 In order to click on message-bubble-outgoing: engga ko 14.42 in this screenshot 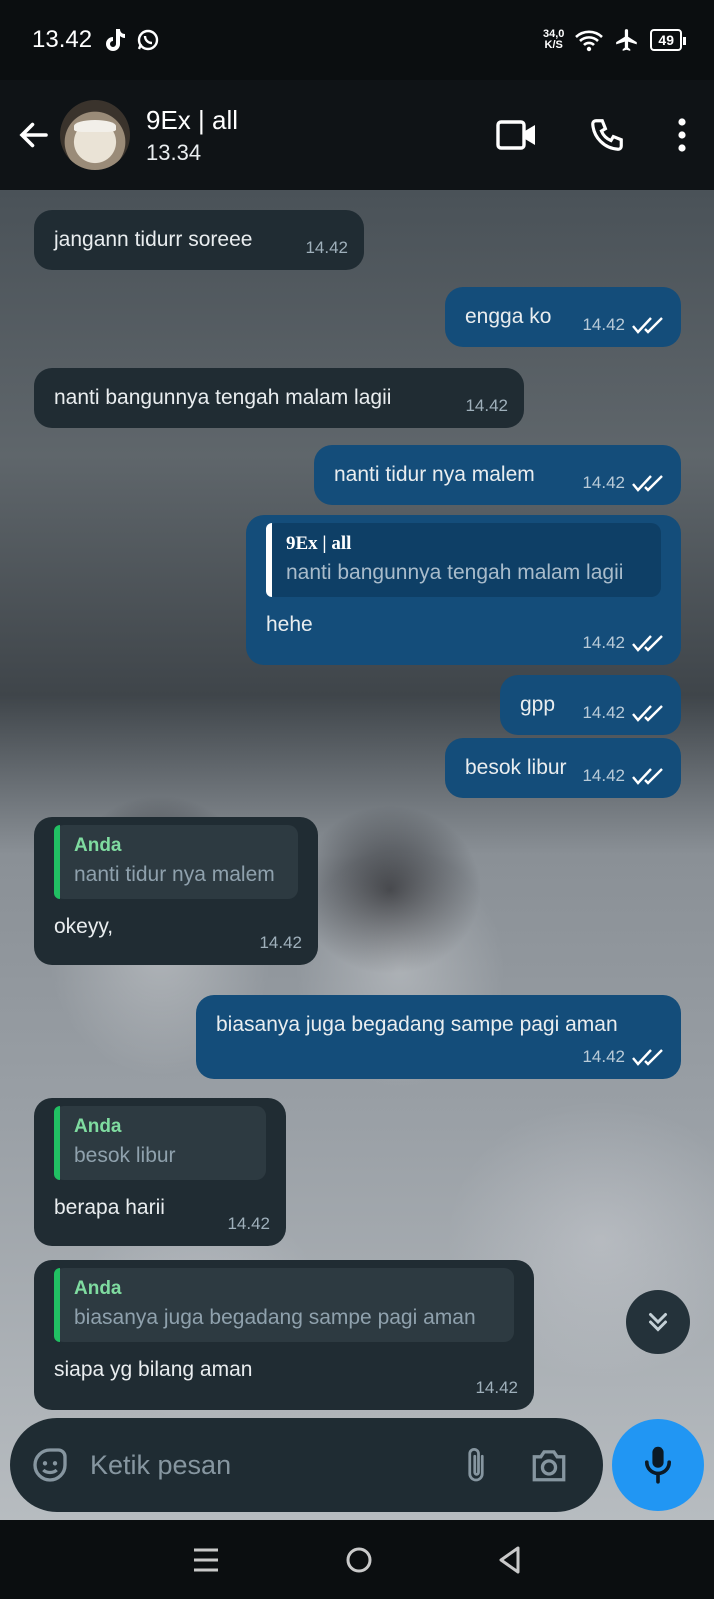, I will do `click(563, 317)`.